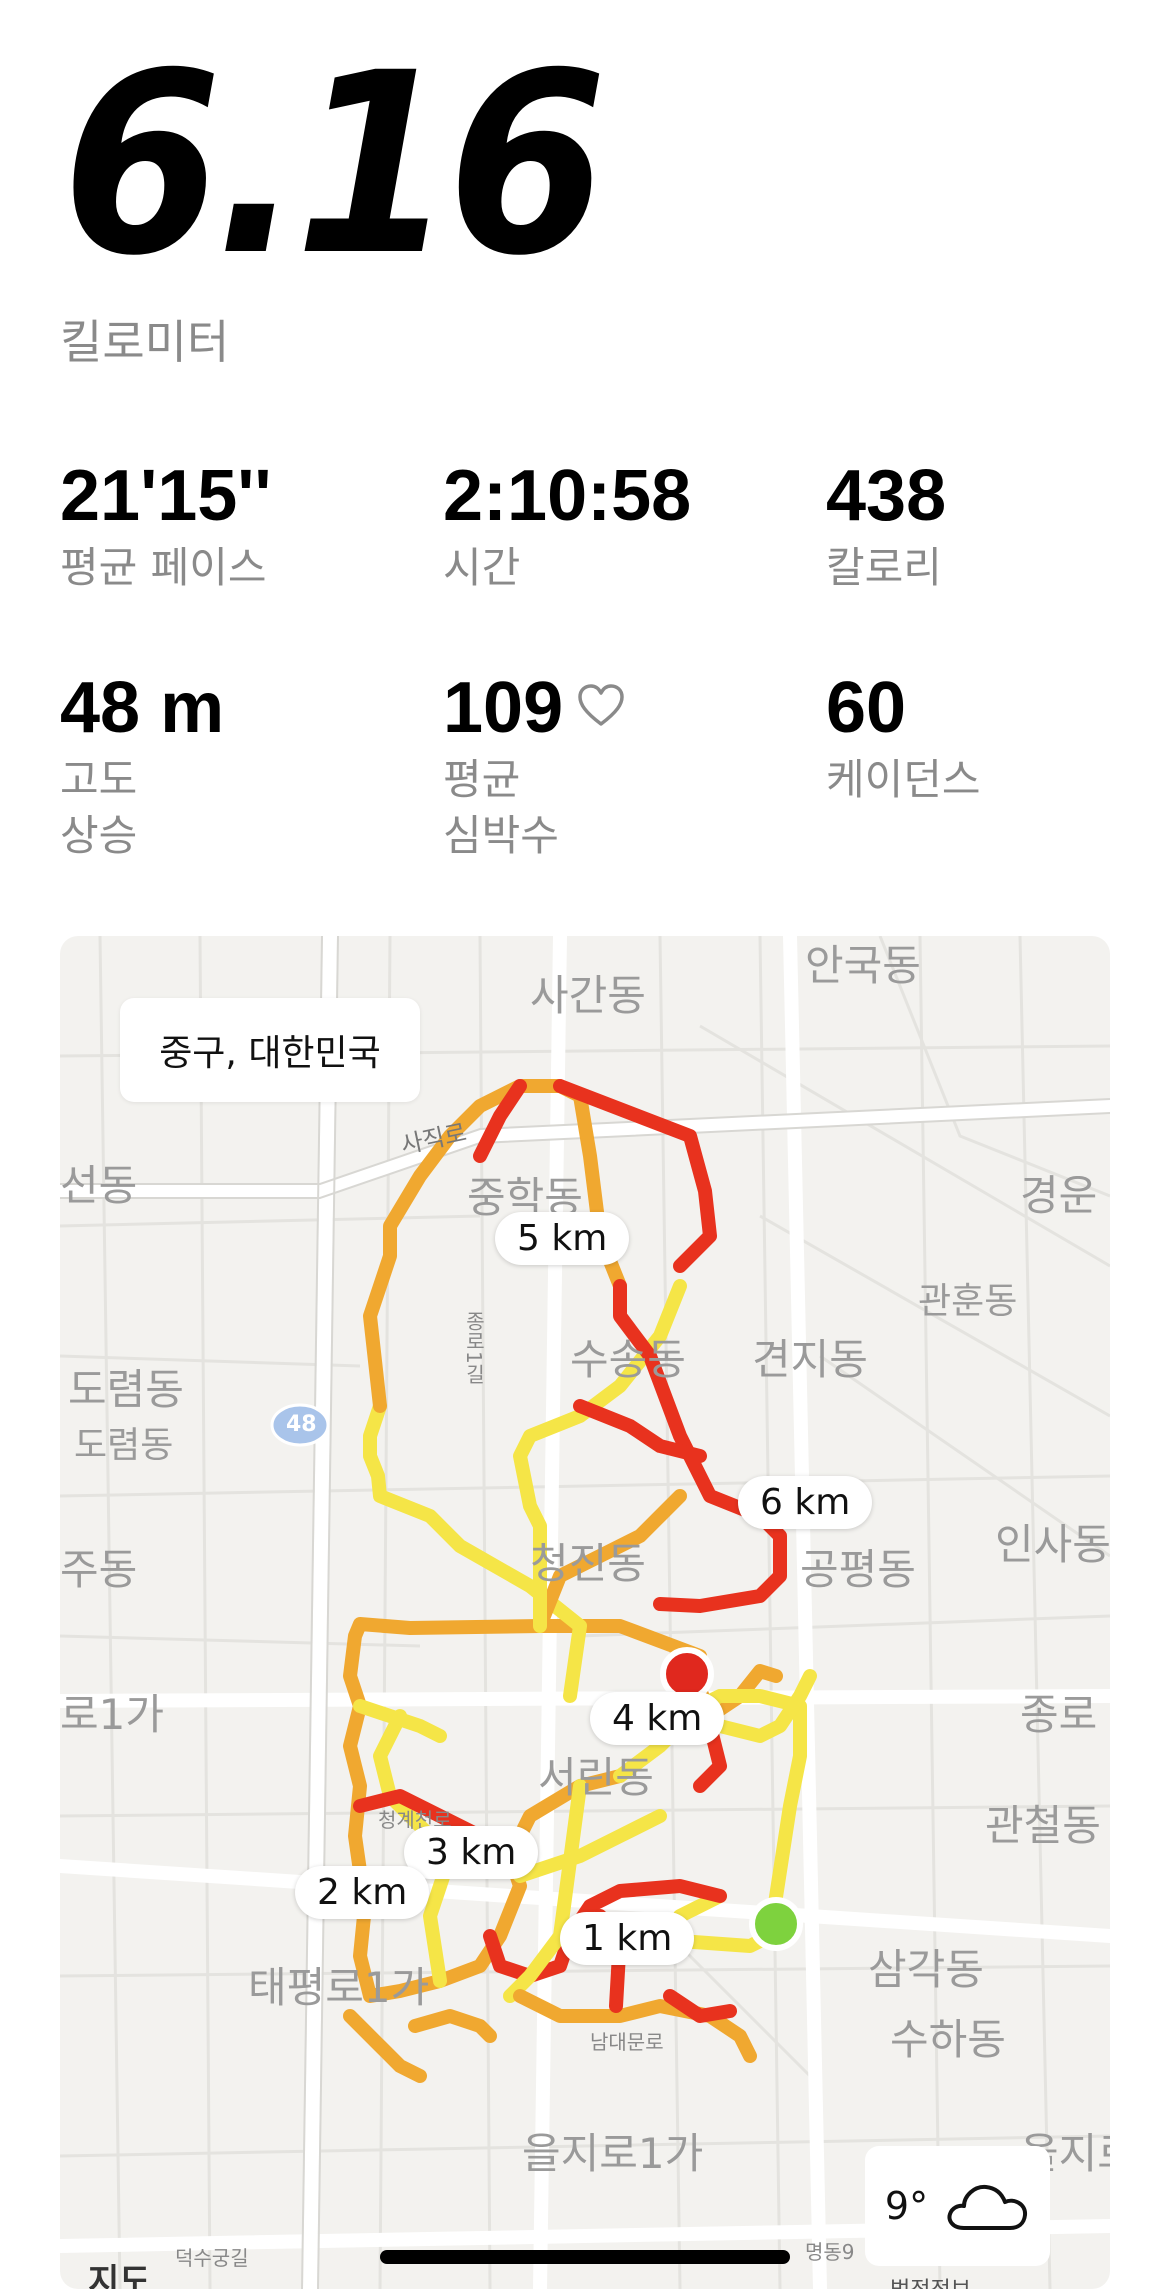 The height and width of the screenshot is (2289, 1170). What do you see at coordinates (119, 2275) in the screenshot?
I see `maps-brand-logo: 지도` at bounding box center [119, 2275].